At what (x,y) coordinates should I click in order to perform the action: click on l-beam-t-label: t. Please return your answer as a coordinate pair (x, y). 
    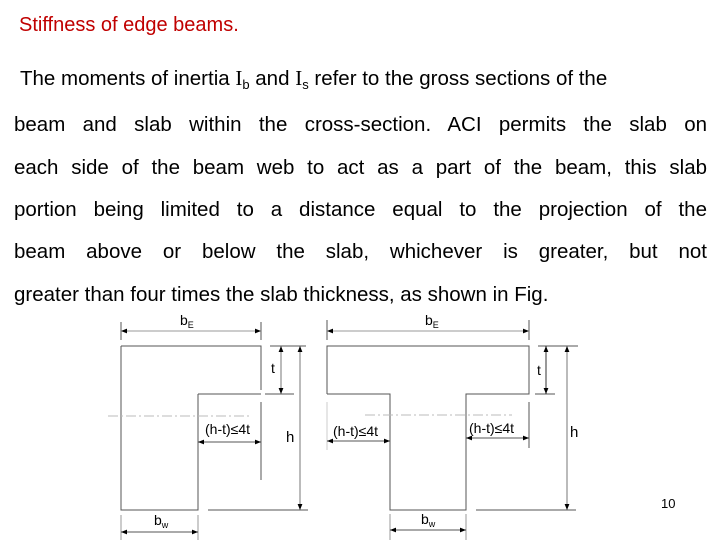
    Looking at the image, I should click on (273, 368).